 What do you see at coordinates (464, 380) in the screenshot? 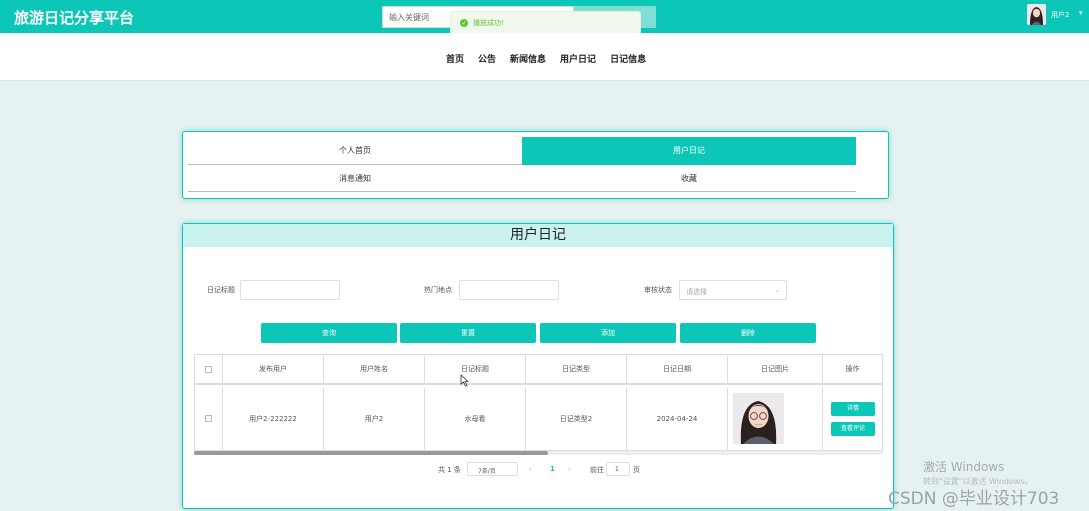
I see `mouse-cursor-icon` at bounding box center [464, 380].